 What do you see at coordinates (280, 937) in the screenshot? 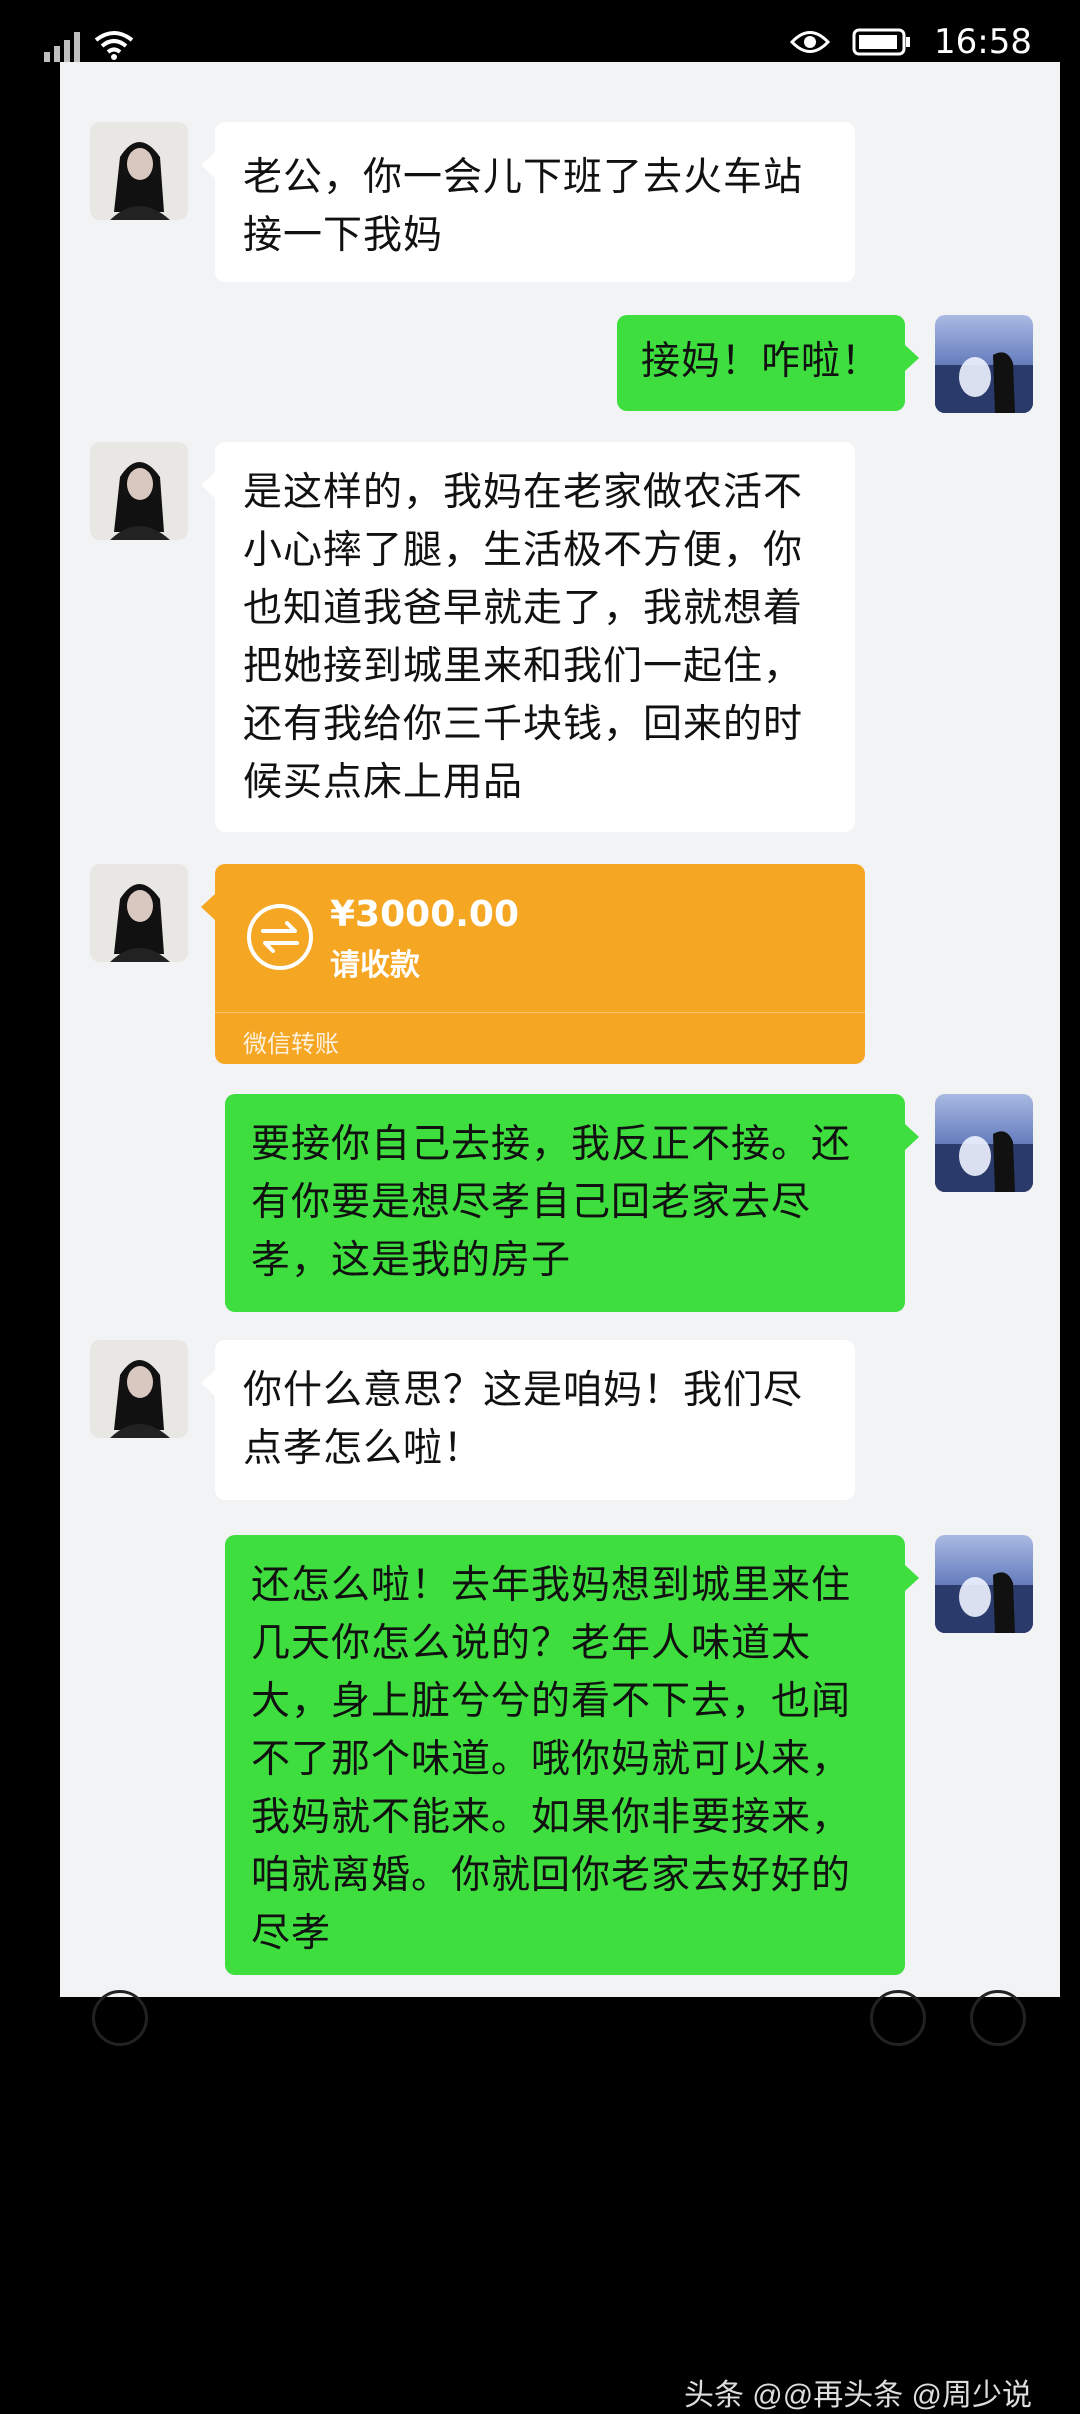
I see `transfer-arrows-icon` at bounding box center [280, 937].